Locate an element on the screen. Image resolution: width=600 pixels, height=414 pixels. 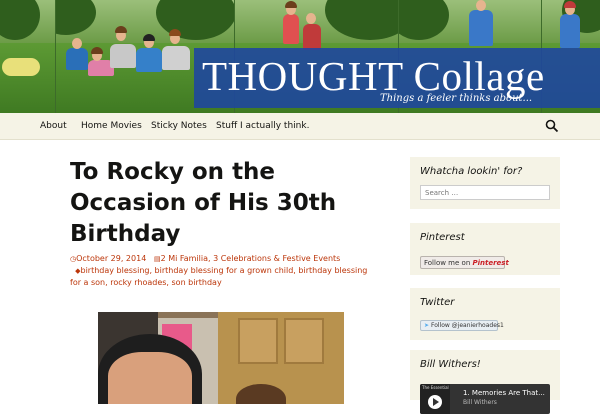
post-featured-image is located at coordinates (221, 358).